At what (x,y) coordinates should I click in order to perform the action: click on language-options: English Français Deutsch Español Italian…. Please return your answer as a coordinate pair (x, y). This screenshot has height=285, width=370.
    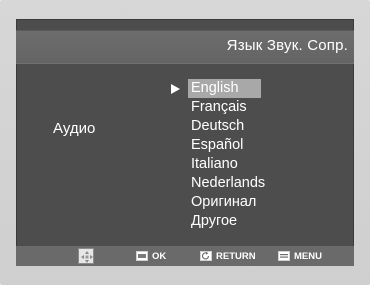
    Looking at the image, I should click on (228, 155).